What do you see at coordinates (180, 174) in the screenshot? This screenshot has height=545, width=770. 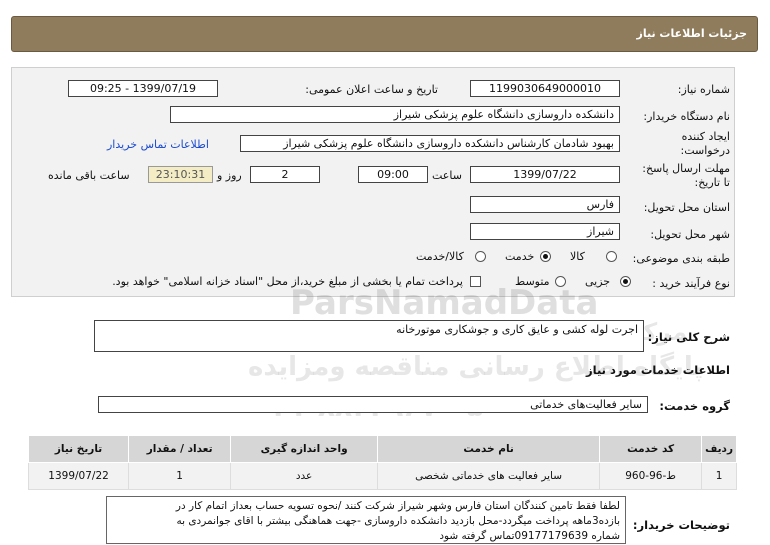 I see `remaining-time-field: 23:10:31` at bounding box center [180, 174].